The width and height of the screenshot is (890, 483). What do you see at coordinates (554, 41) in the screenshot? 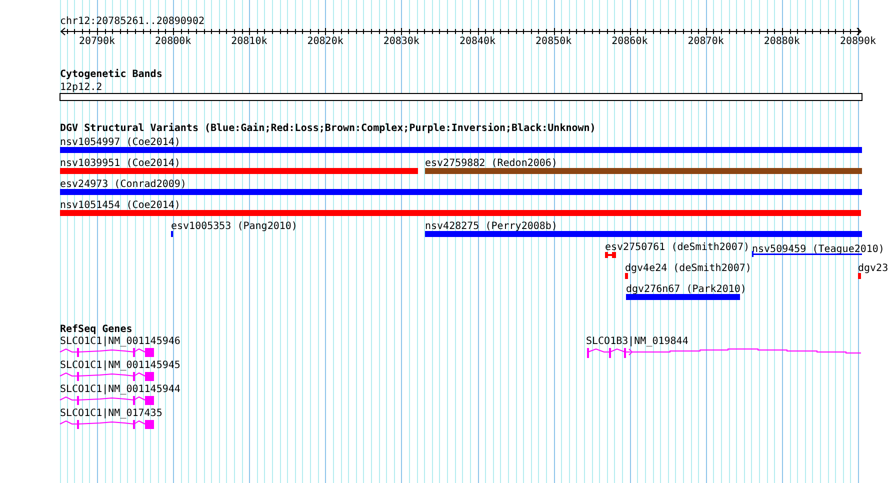
I see `ruler-label: 20850k` at bounding box center [554, 41].